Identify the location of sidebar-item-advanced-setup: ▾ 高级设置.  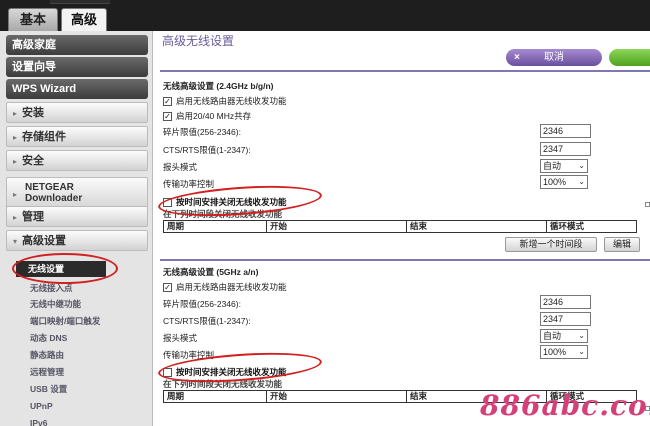
(77, 240).